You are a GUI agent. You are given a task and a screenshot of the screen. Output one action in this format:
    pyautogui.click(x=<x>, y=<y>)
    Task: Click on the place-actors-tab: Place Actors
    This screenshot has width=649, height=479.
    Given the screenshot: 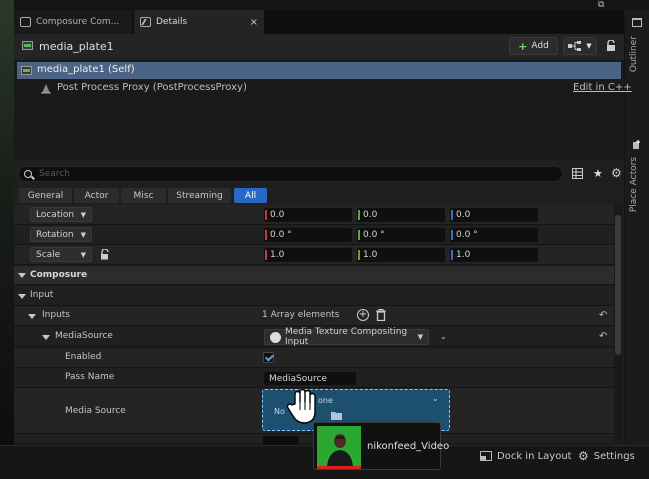 What is the action you would take?
    pyautogui.click(x=634, y=184)
    